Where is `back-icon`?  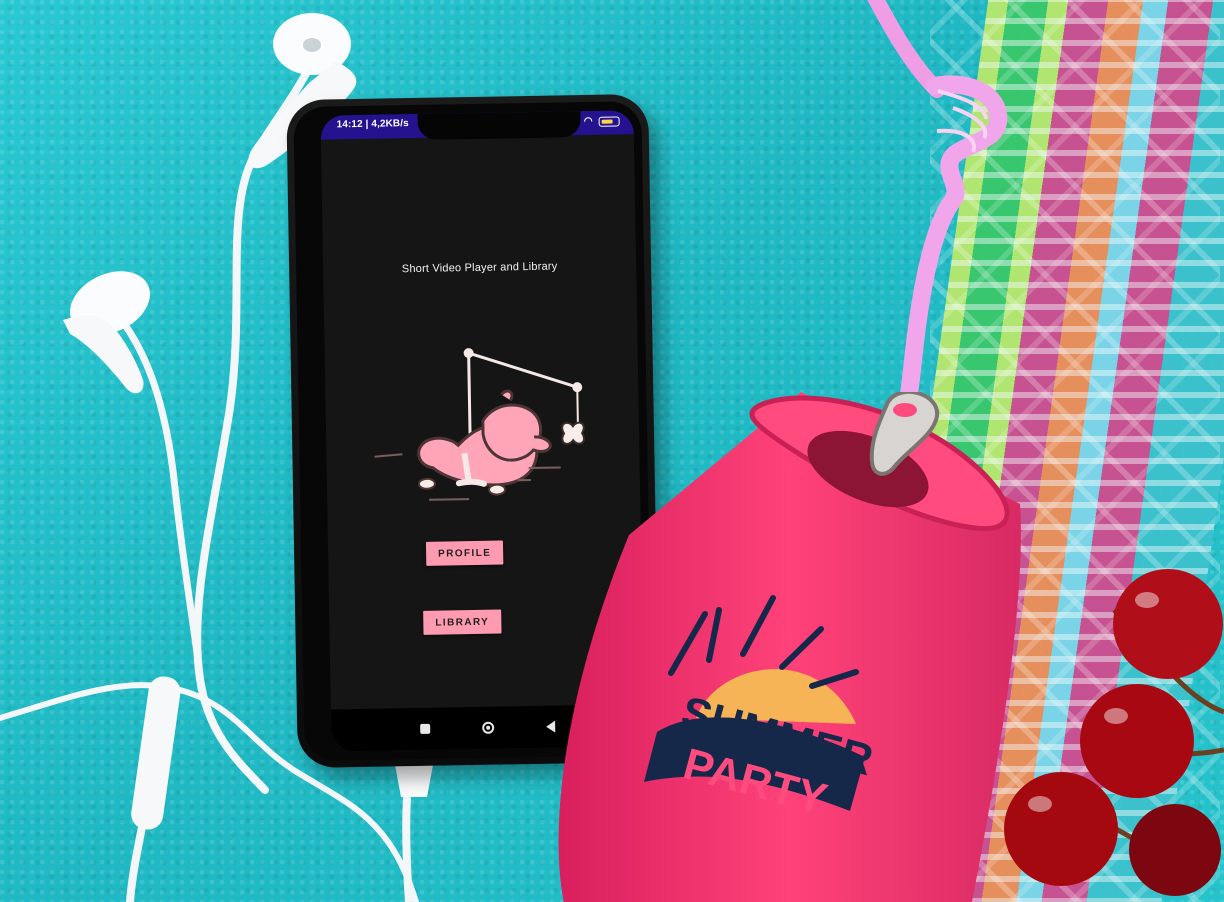
back-icon is located at coordinates (551, 726).